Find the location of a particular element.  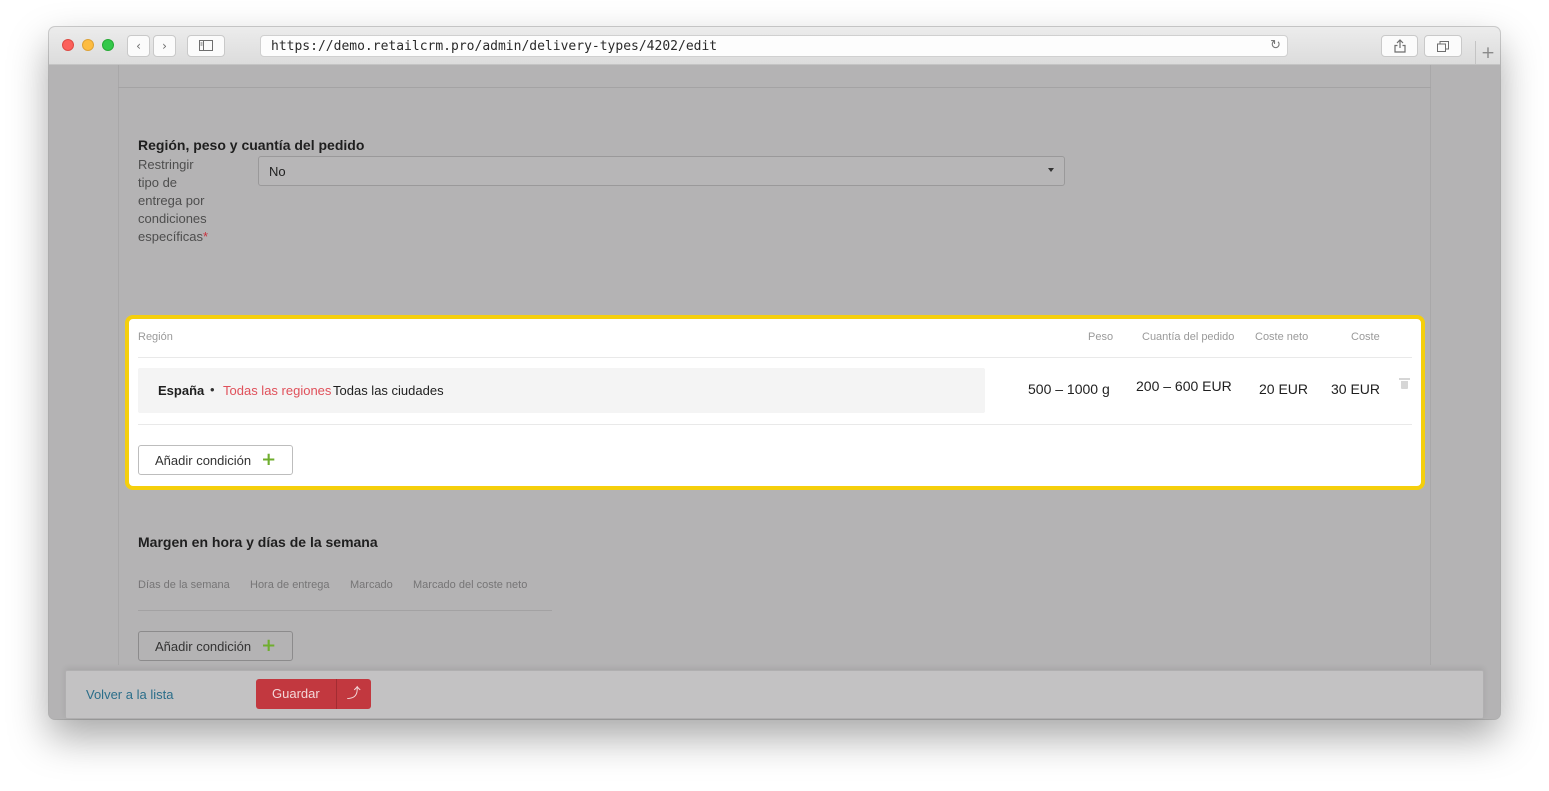

column-header-region: Región is located at coordinates (155, 337).